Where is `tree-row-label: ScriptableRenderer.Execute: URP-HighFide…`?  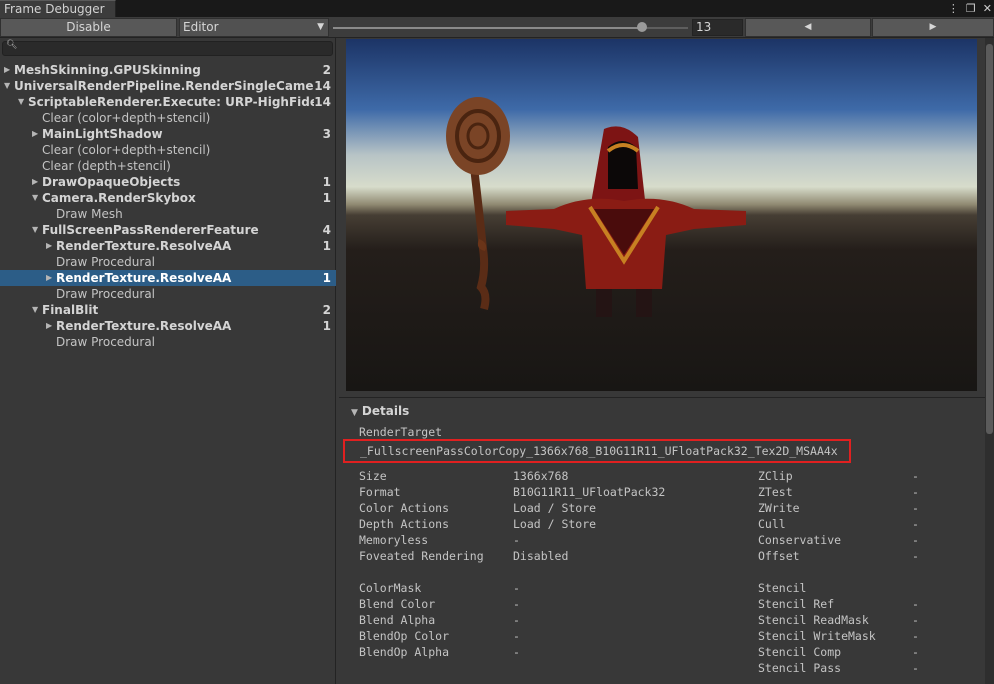 tree-row-label: ScriptableRenderer.Execute: URP-HighFide… is located at coordinates (171, 102).